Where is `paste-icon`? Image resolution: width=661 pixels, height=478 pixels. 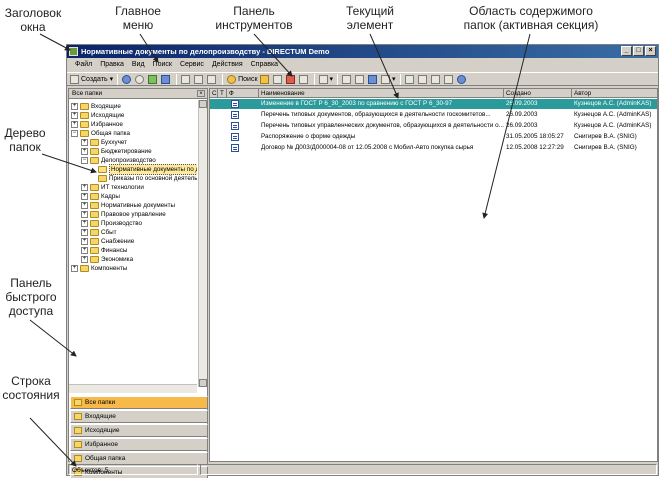 paste-icon is located at coordinates (212, 79).